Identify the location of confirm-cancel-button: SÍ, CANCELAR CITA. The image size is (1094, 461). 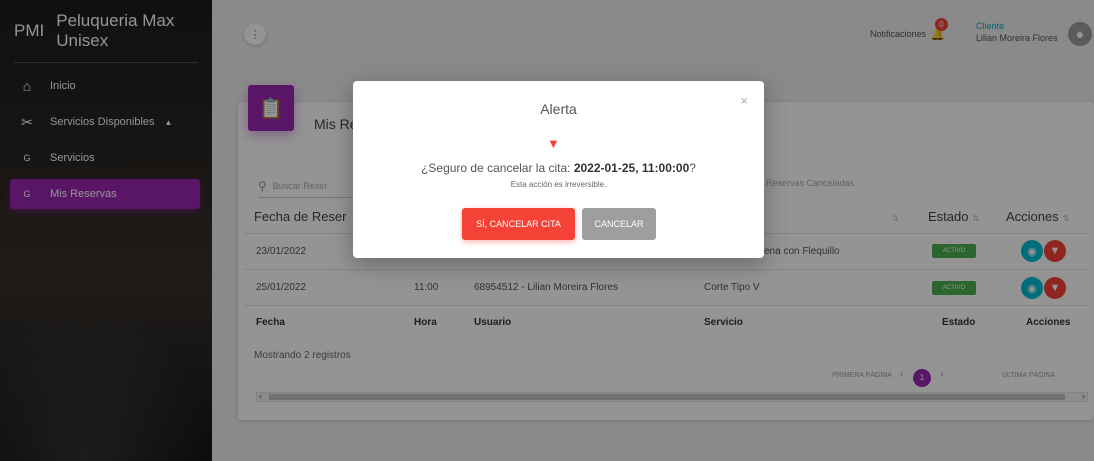
(518, 224).